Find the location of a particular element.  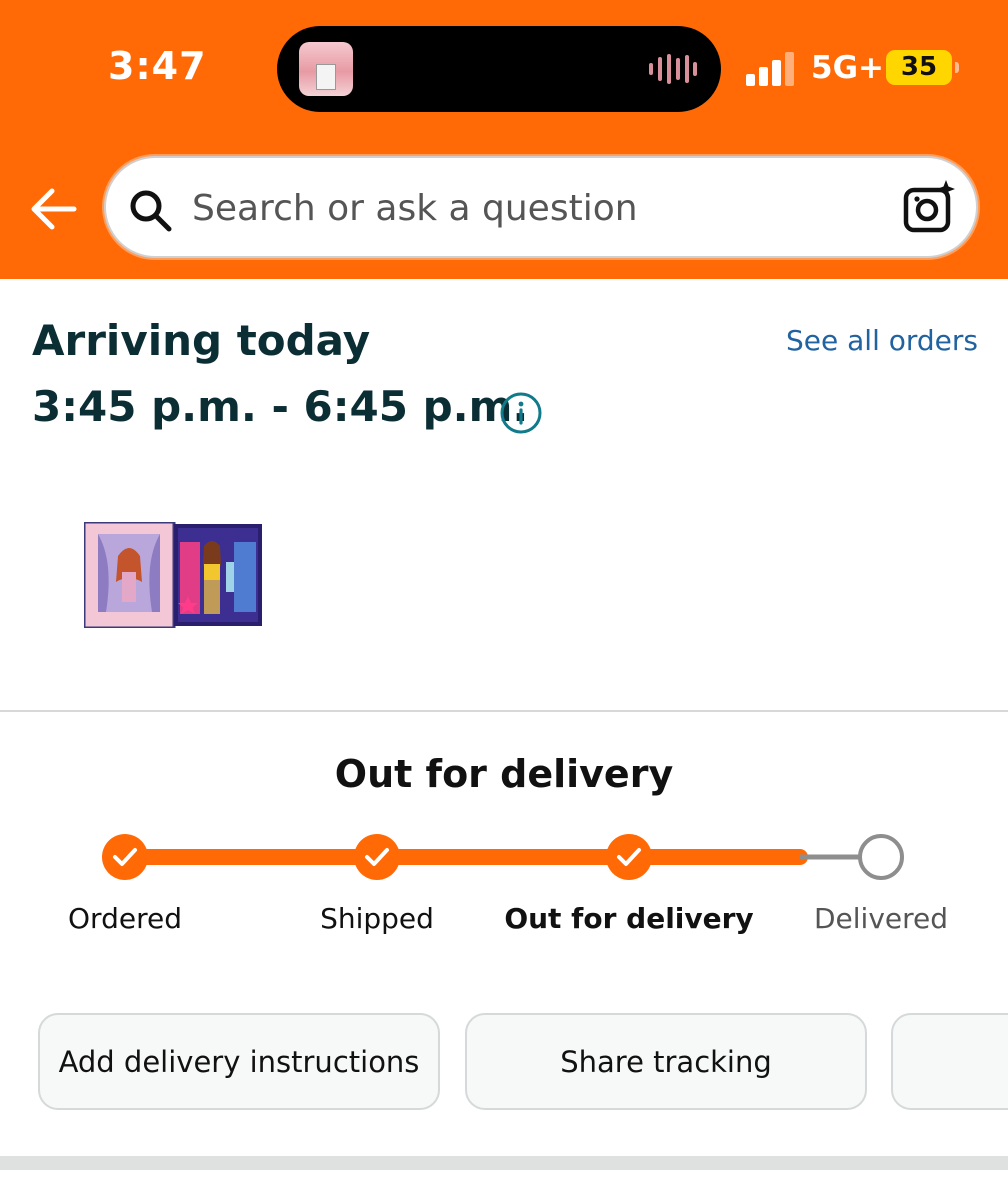

step-delivered-icon is located at coordinates (881, 857).